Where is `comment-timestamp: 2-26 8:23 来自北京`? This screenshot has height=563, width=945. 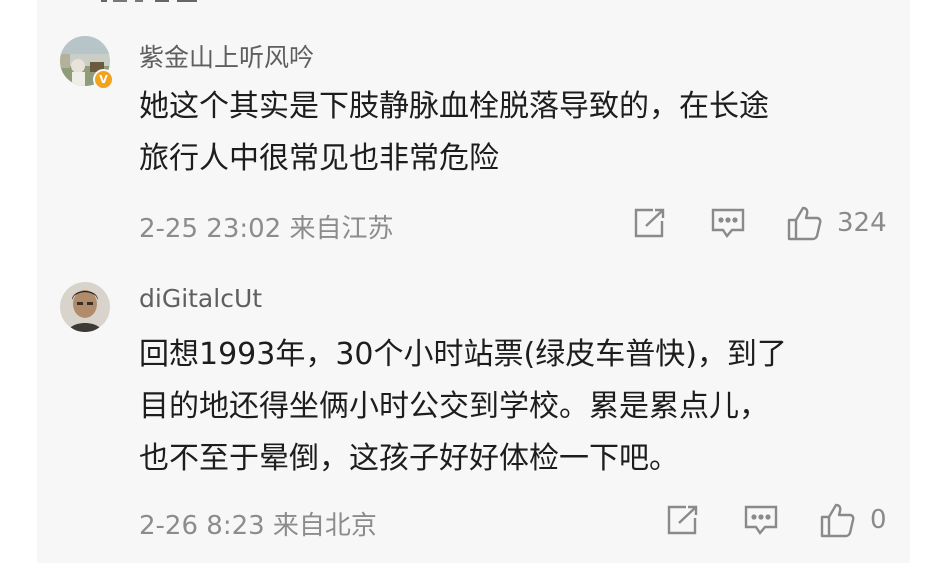
comment-timestamp: 2-26 8:23 来自北京 is located at coordinates (258, 526).